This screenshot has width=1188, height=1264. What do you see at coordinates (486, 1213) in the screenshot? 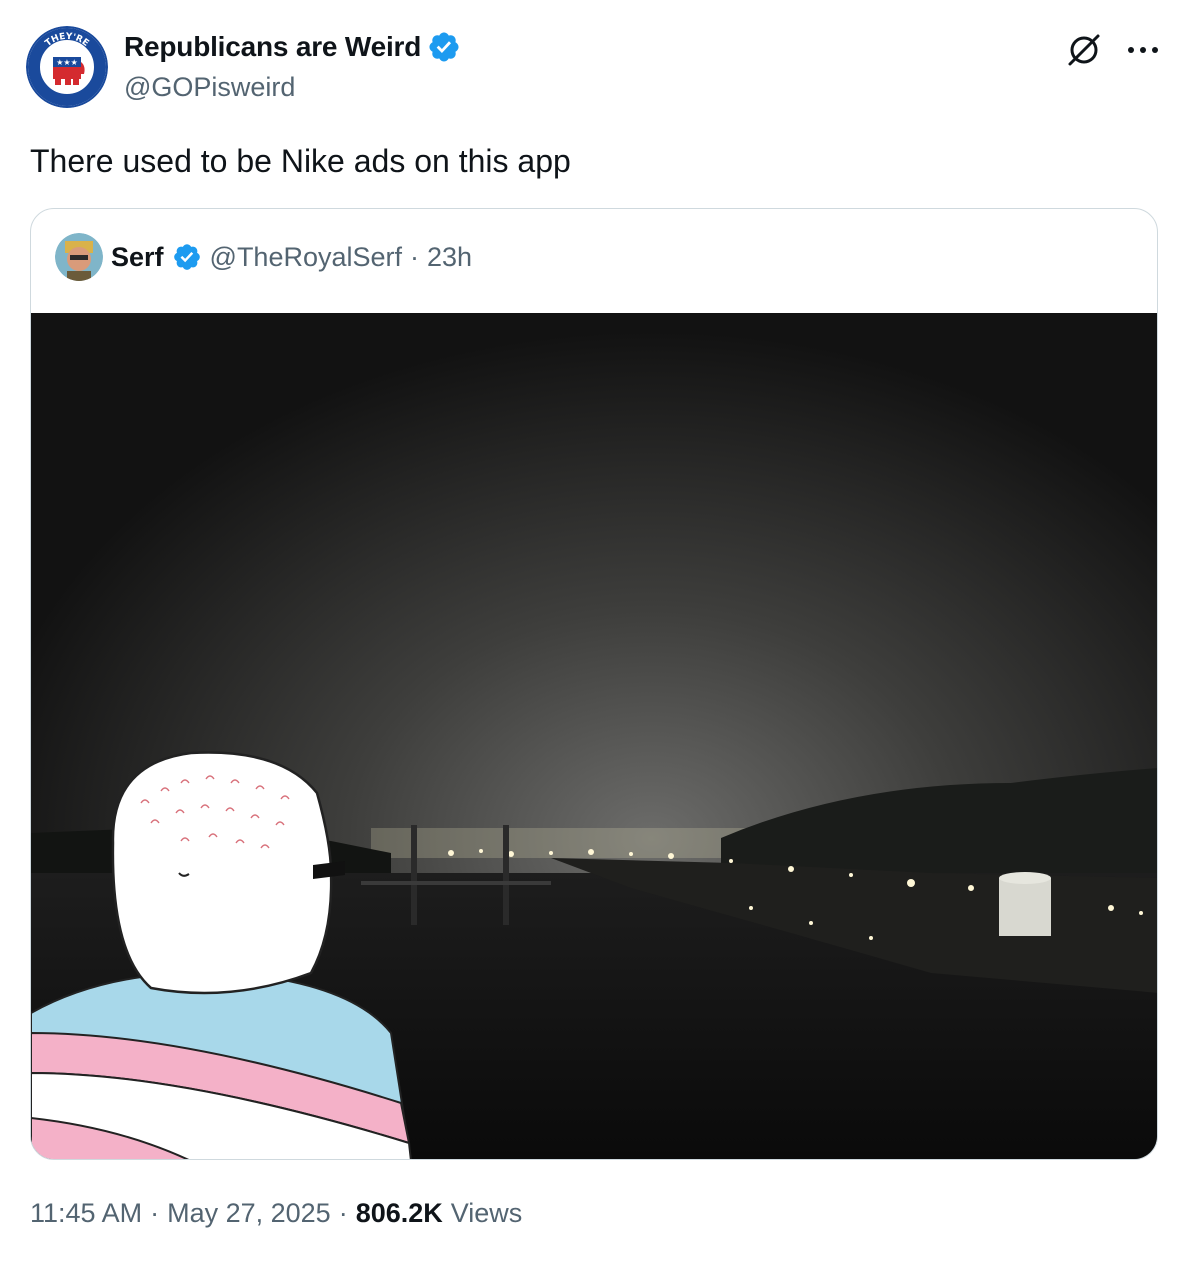
I see `views-label: Views` at bounding box center [486, 1213].